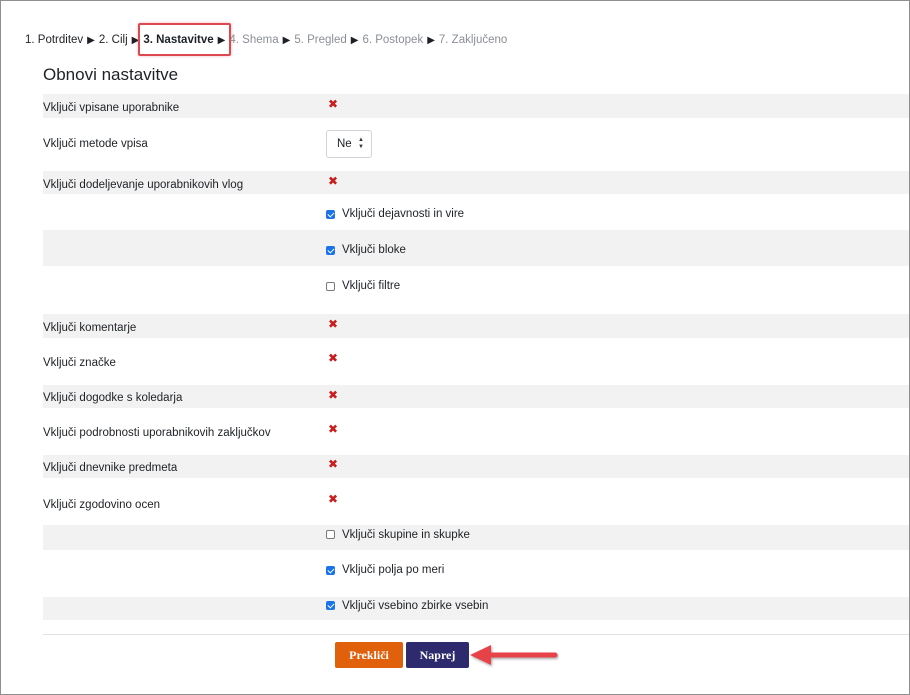 The image size is (910, 695). What do you see at coordinates (476, 537) in the screenshot?
I see `setting-row-groups: Vključi skupine in skupke` at bounding box center [476, 537].